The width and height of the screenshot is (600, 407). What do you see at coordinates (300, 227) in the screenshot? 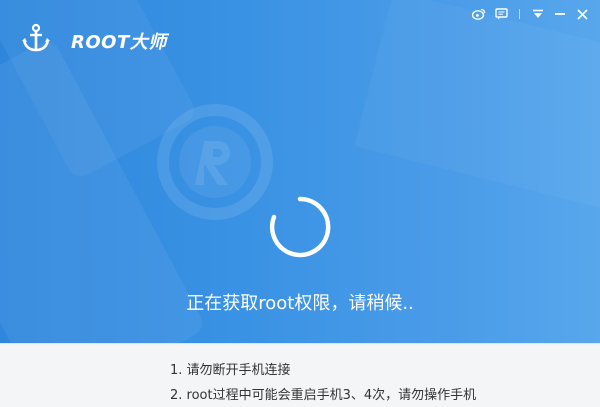
I see `loading-spinner-icon` at bounding box center [300, 227].